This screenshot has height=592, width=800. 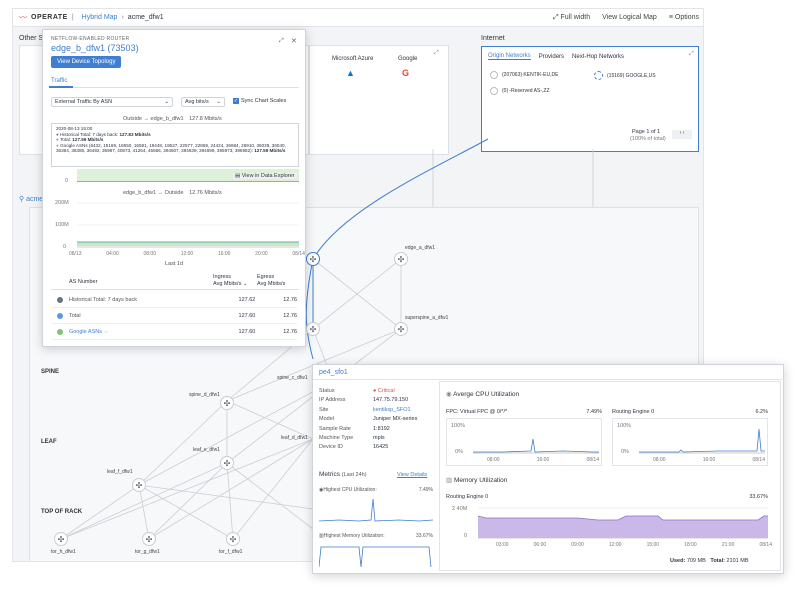 I want to click on chart2-y-0: 0, so click(x=65, y=247).